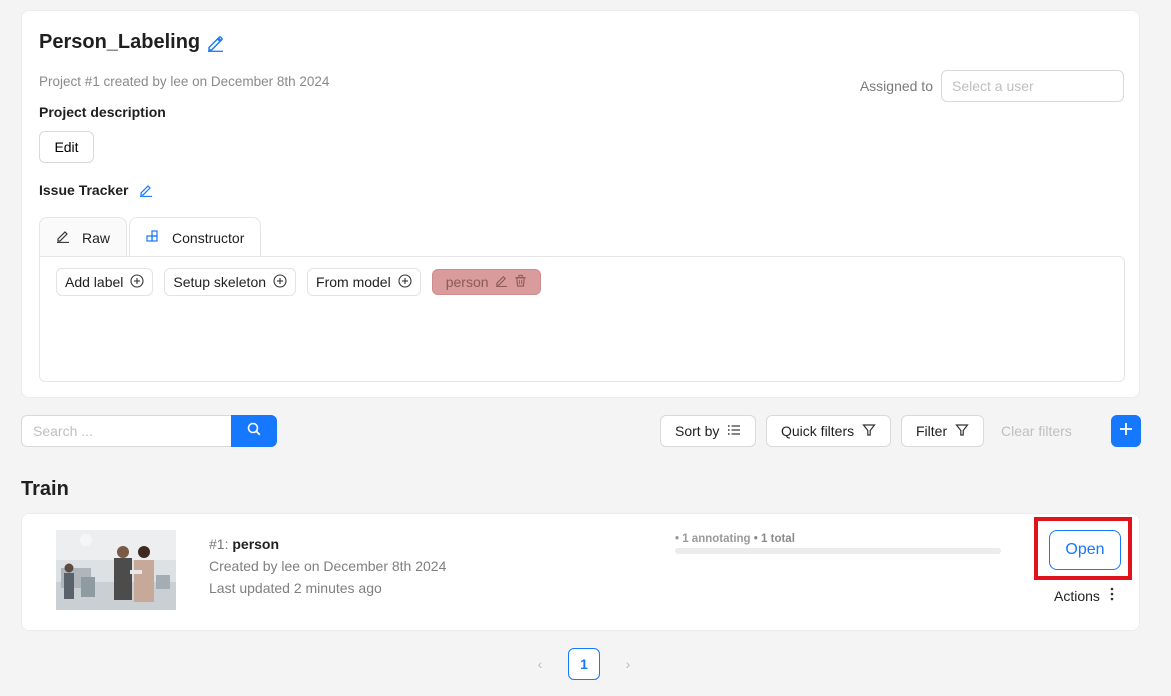 The height and width of the screenshot is (696, 1171). What do you see at coordinates (1032, 86) in the screenshot?
I see `assignee-select: Select a user` at bounding box center [1032, 86].